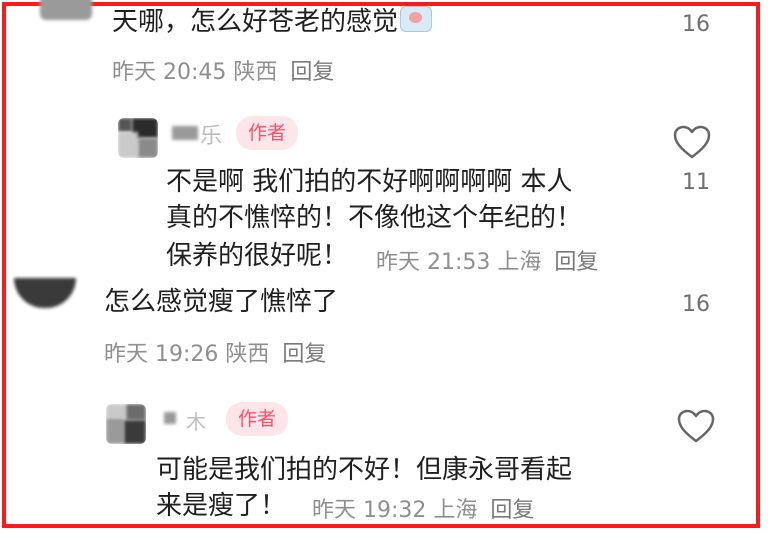 The height and width of the screenshot is (534, 768). Describe the element at coordinates (221, 302) in the screenshot. I see `comment-text: 怎么感觉瘦了憔悴了` at that location.